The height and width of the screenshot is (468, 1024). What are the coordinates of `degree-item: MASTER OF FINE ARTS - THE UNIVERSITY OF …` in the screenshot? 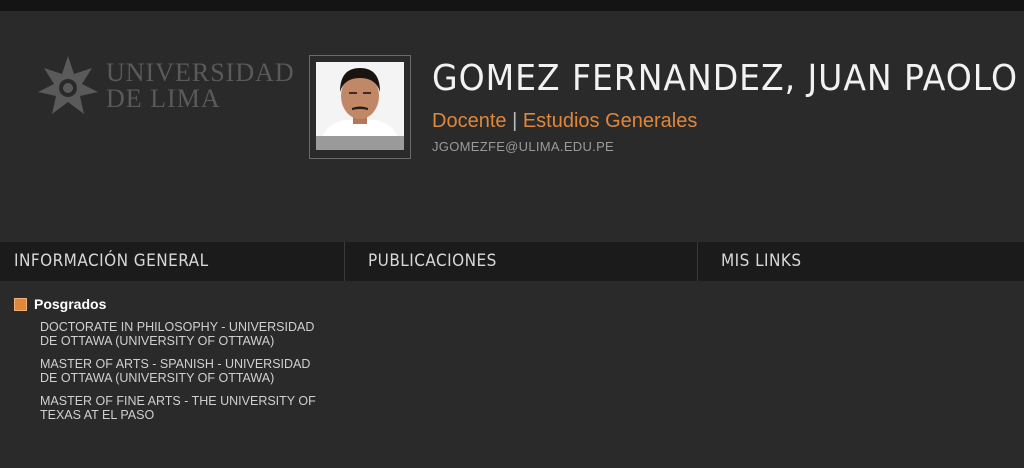 It's located at (178, 408).